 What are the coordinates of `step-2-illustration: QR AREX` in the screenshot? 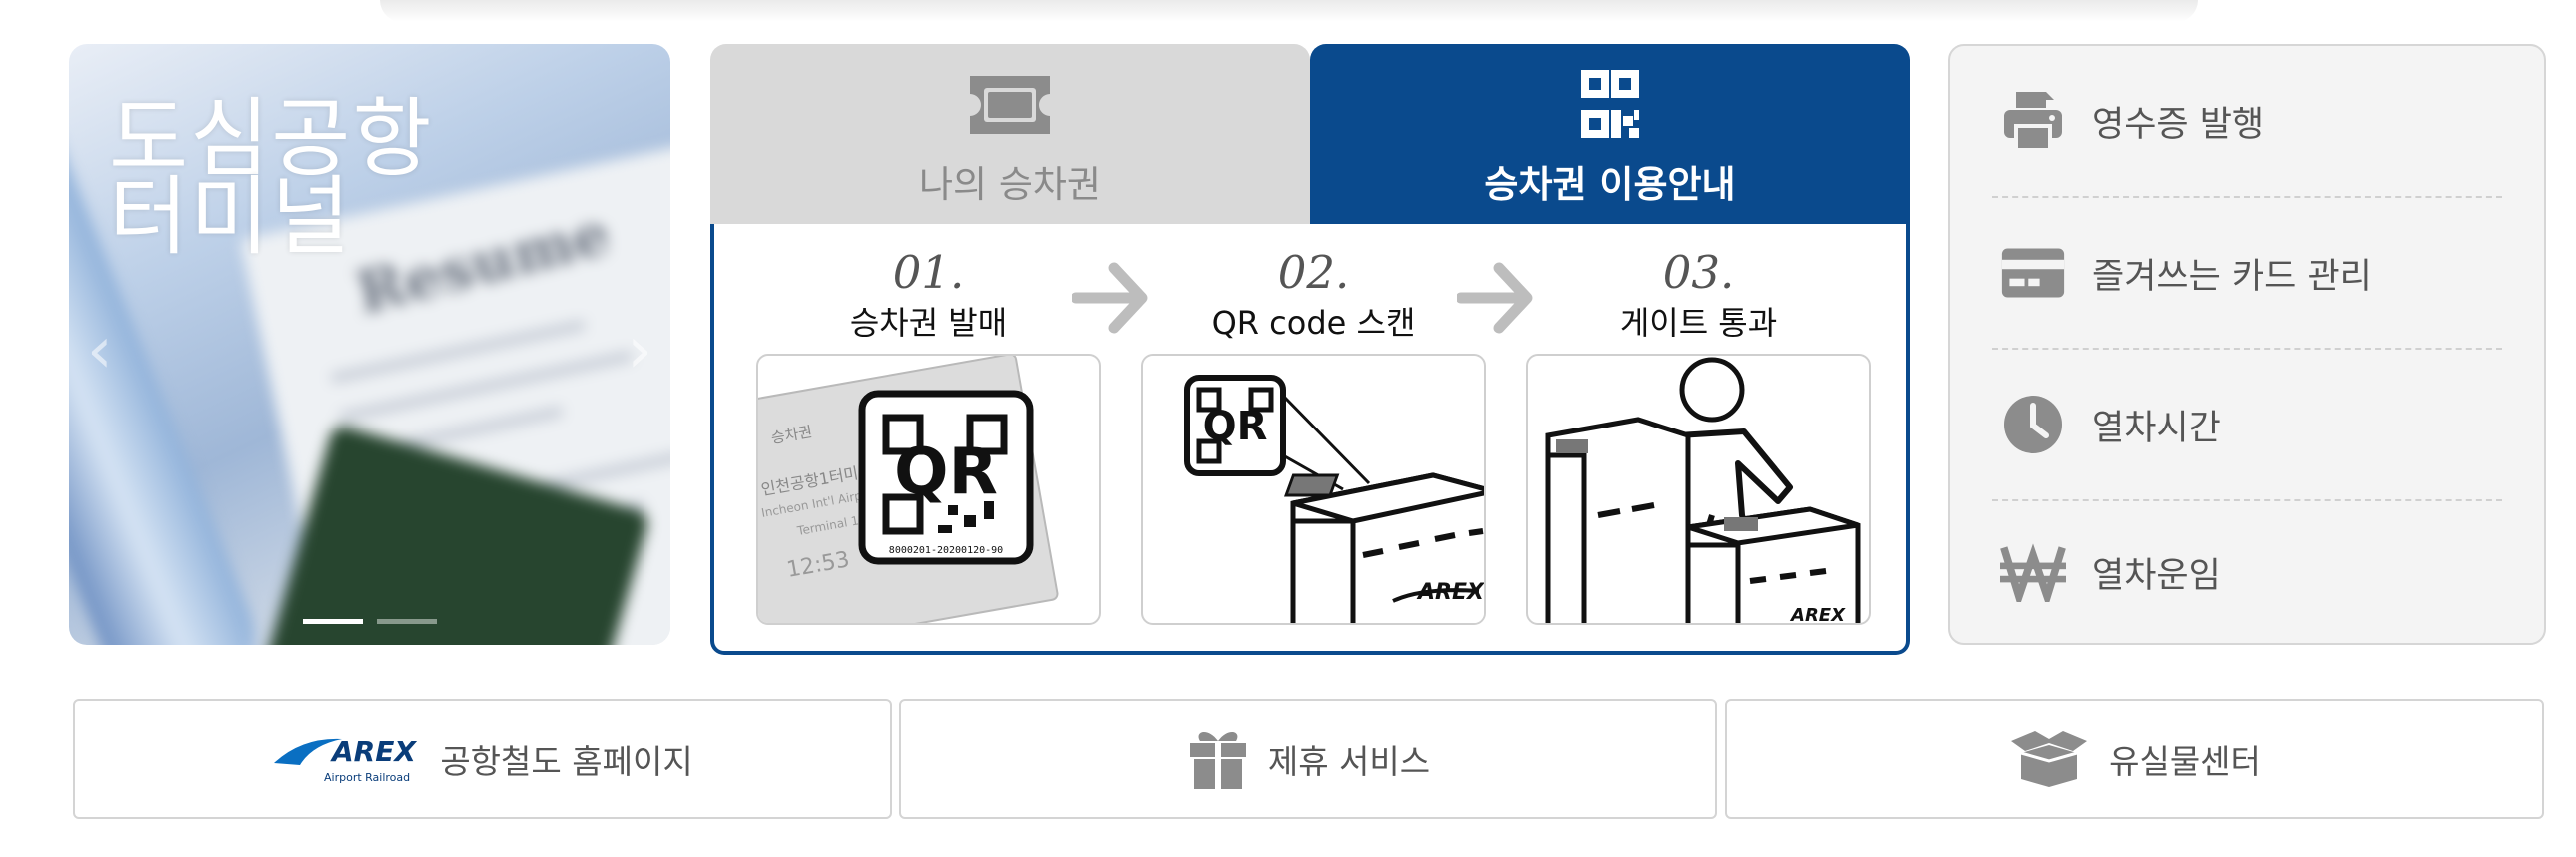 It's located at (1313, 489).